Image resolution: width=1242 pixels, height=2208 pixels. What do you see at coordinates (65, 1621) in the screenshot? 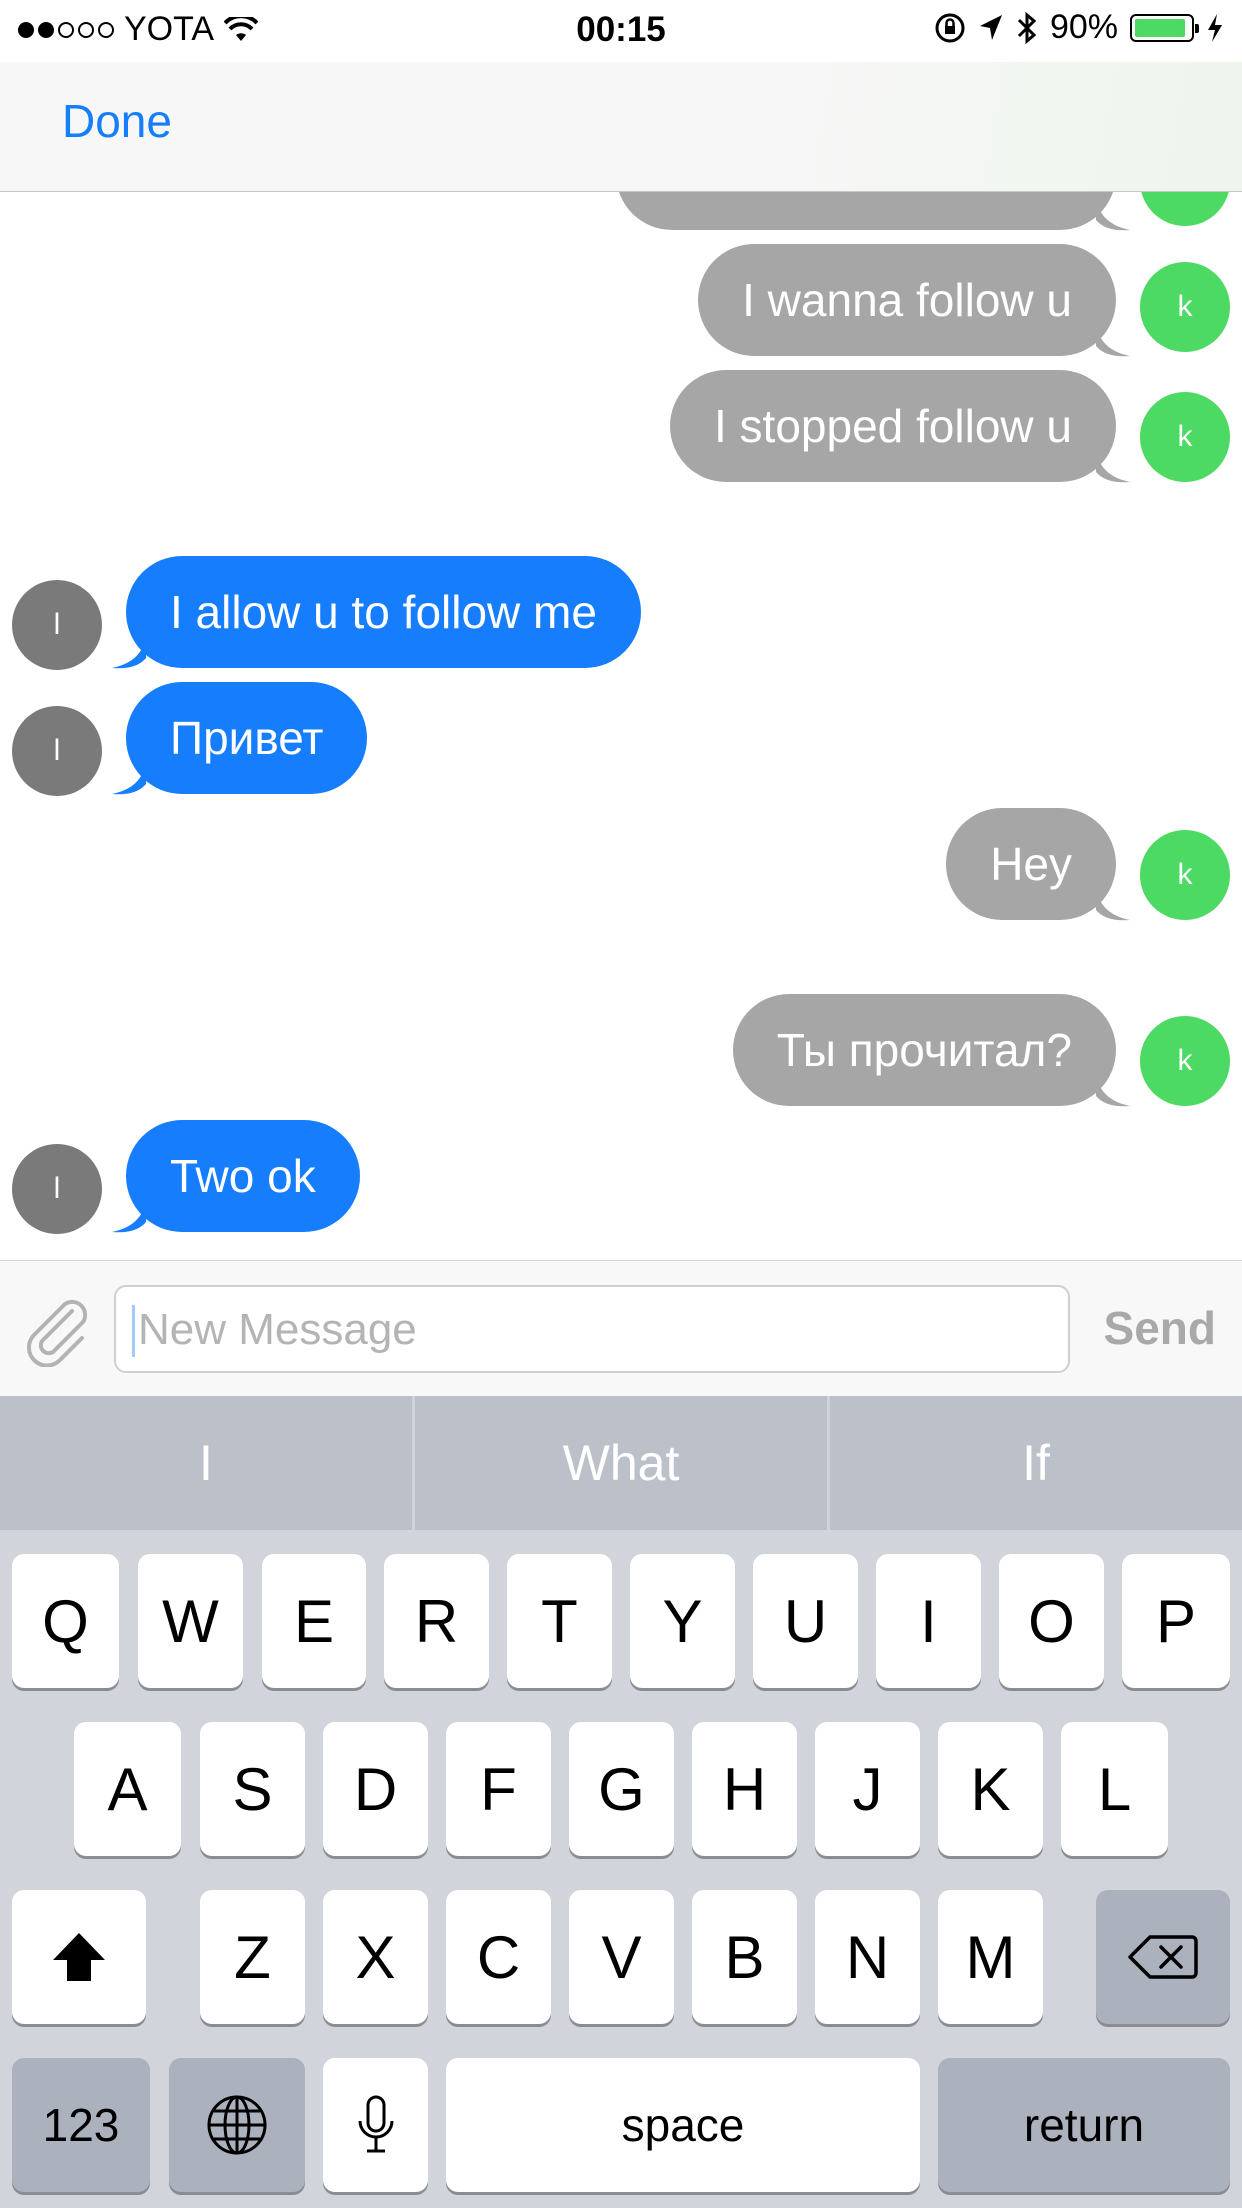
I see `key-q: Q` at bounding box center [65, 1621].